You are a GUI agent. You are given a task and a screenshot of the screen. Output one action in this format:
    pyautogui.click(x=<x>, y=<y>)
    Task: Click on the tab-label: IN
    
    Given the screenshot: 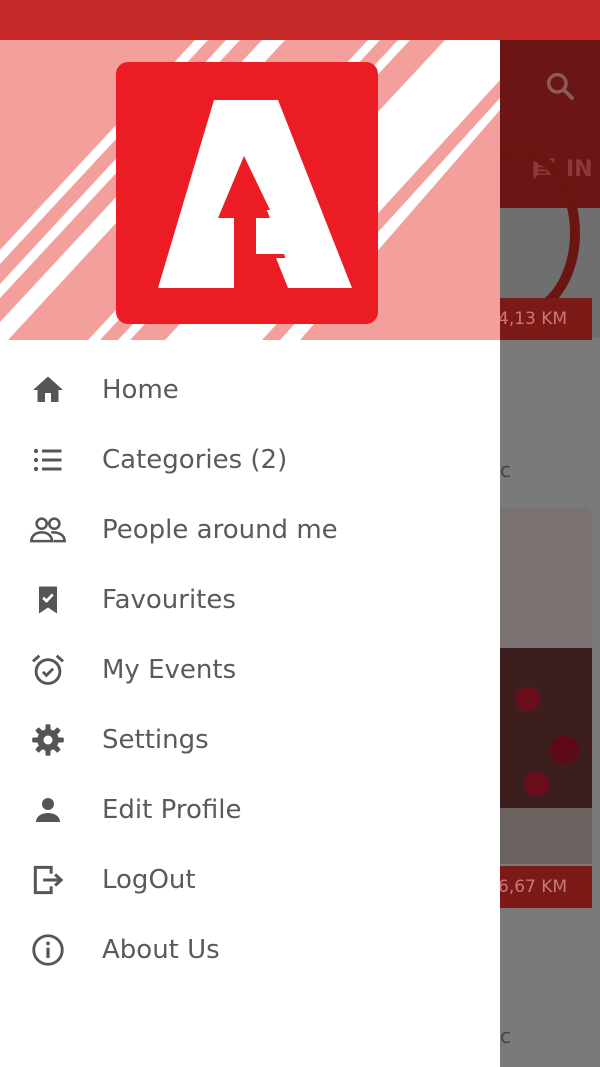 What is the action you would take?
    pyautogui.click(x=579, y=169)
    